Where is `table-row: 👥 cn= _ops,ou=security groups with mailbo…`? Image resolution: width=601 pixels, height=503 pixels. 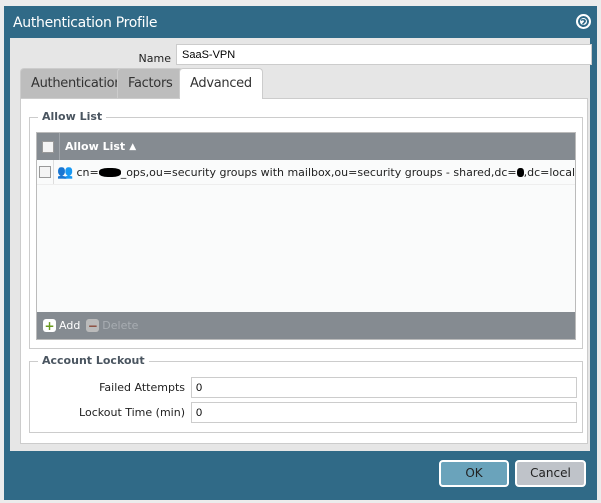
table-row: 👥 cn= _ops,ou=security groups with mailbo… is located at coordinates (306, 172).